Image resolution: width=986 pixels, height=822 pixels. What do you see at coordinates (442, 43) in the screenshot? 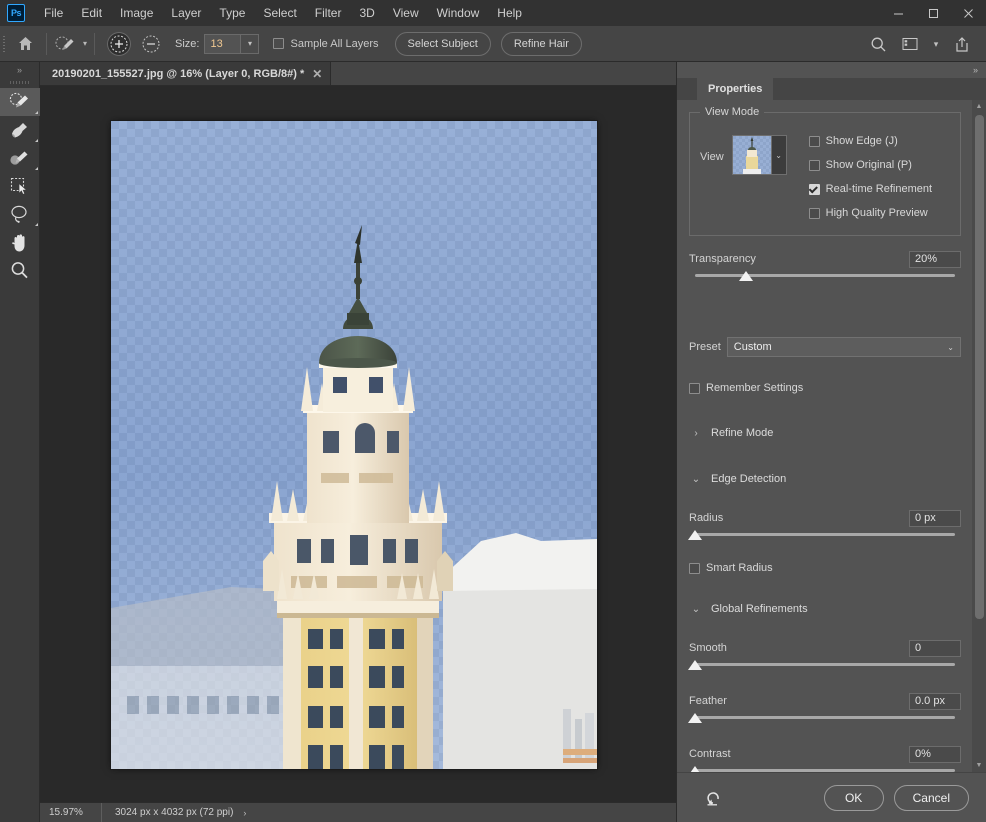
I see `select-subject-button: Select Subject` at bounding box center [442, 43].